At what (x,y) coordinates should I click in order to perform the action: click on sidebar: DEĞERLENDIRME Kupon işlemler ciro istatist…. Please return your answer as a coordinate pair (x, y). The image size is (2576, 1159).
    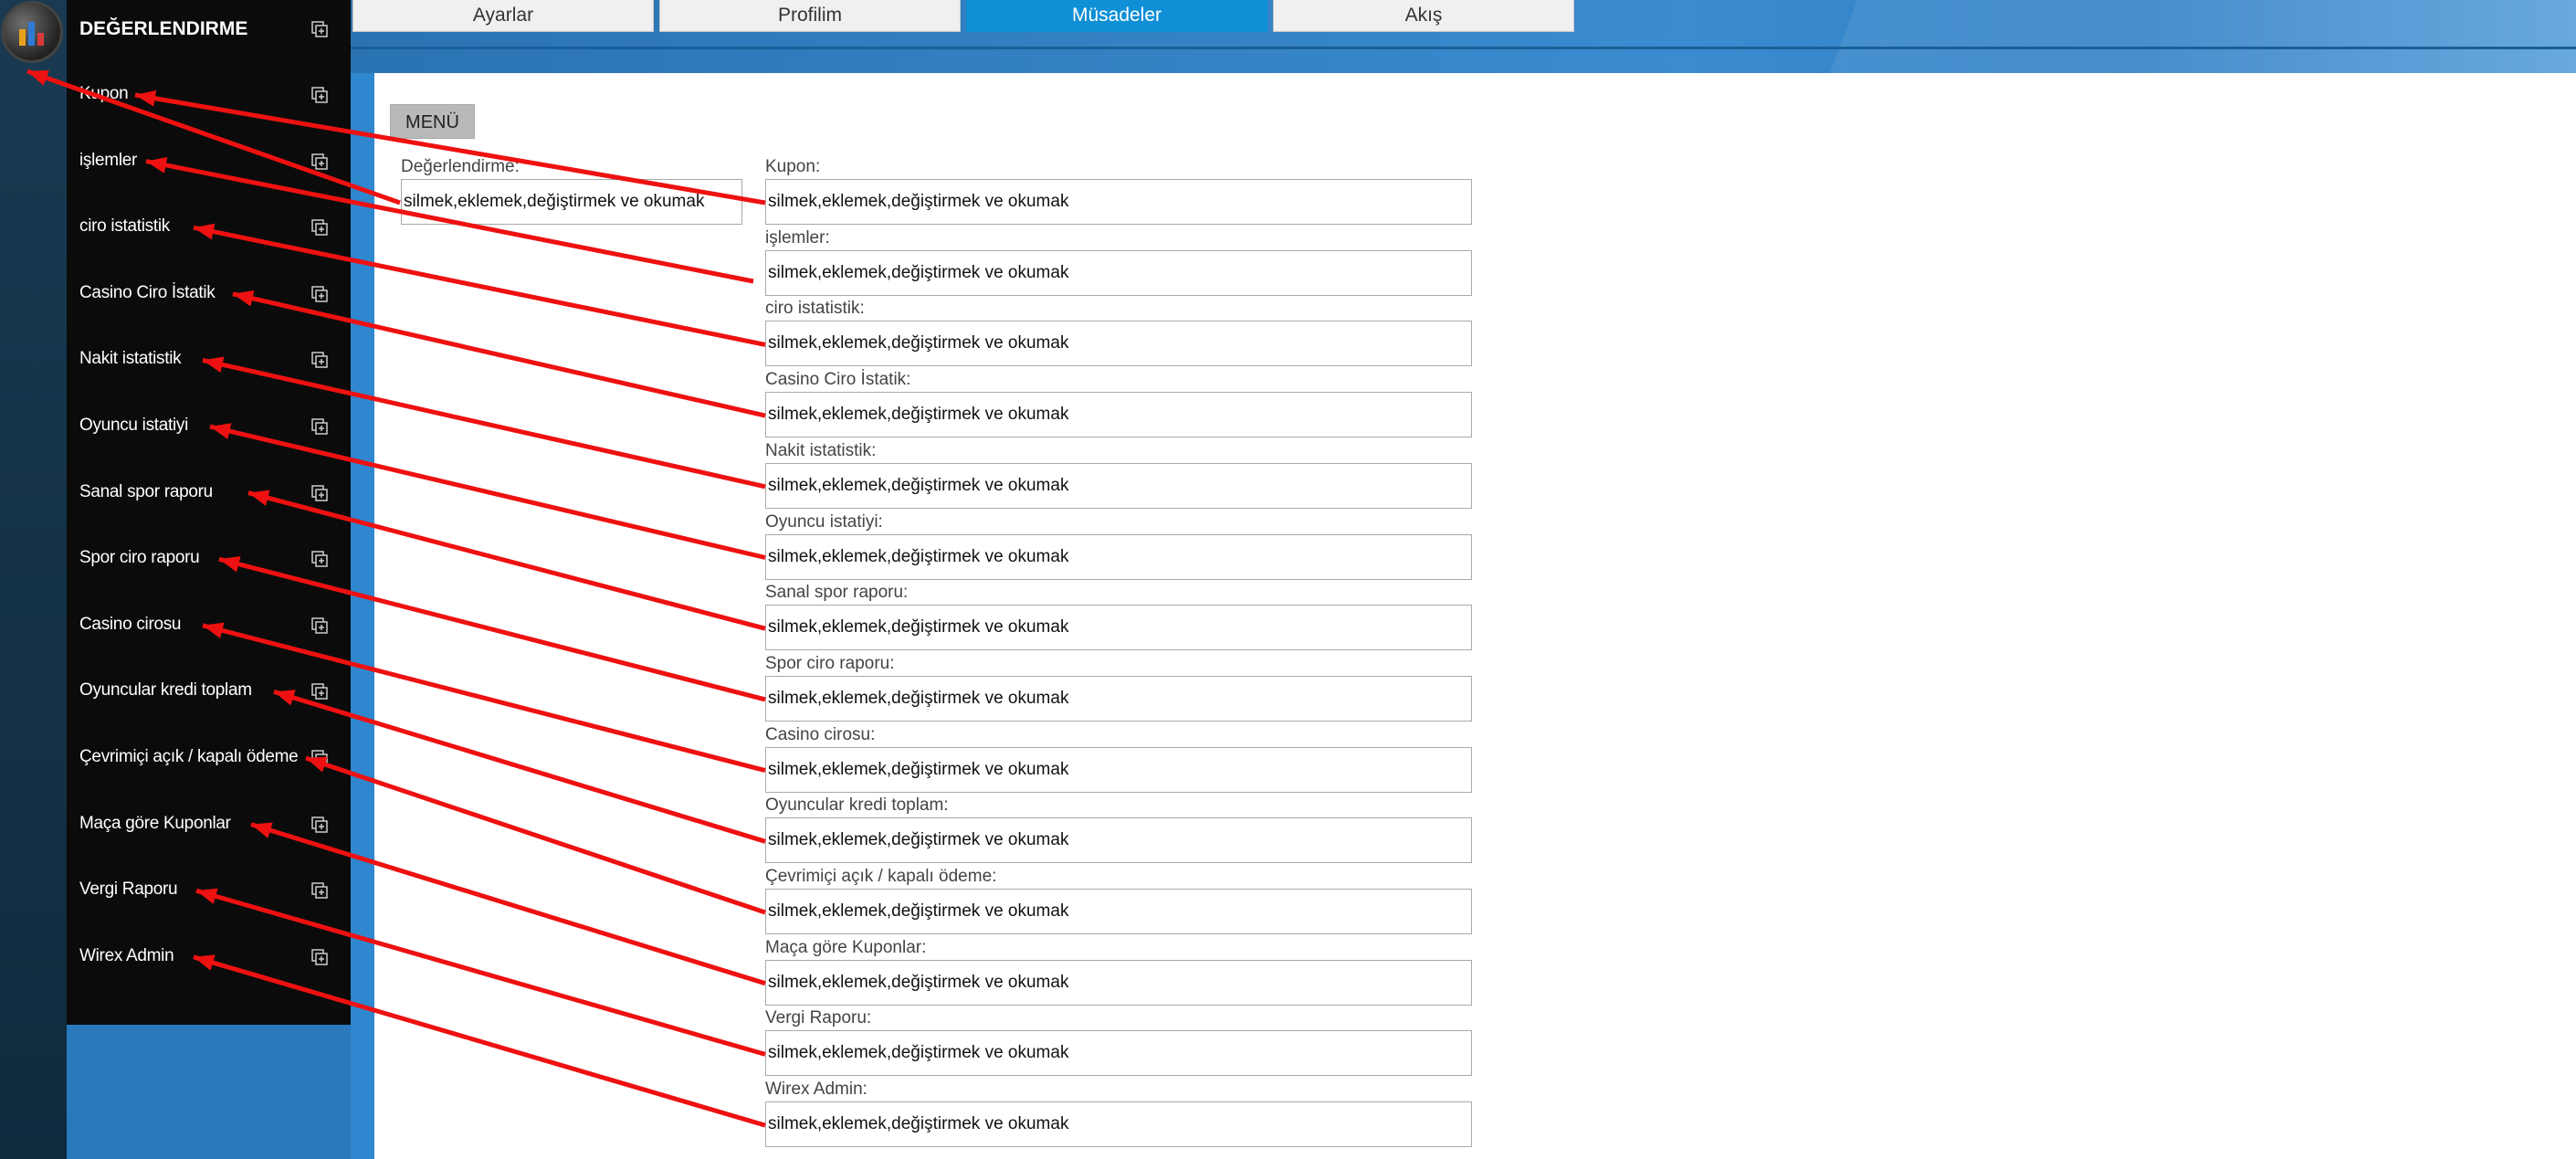
    Looking at the image, I should click on (209, 512).